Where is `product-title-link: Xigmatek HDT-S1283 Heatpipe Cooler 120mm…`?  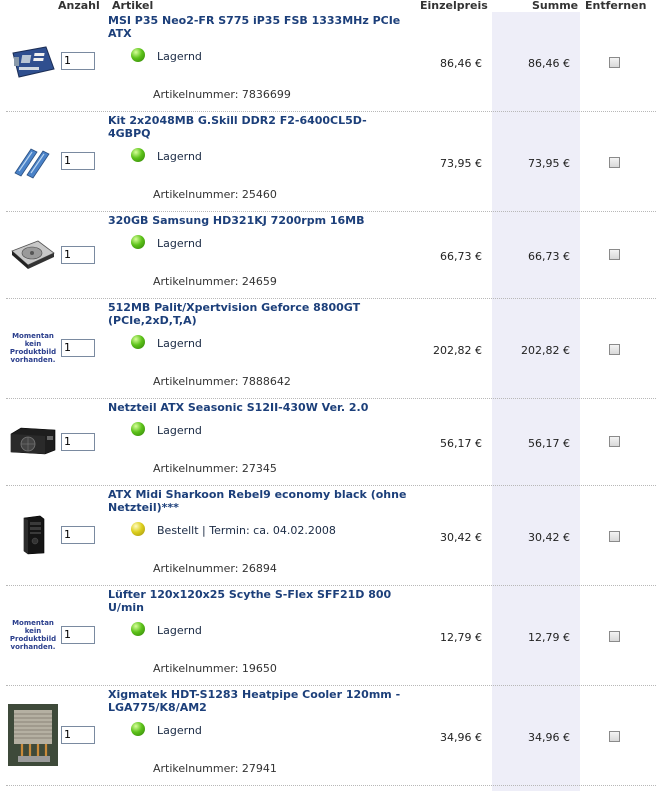 product-title-link: Xigmatek HDT-S1283 Heatpipe Cooler 120mm… is located at coordinates (258, 701).